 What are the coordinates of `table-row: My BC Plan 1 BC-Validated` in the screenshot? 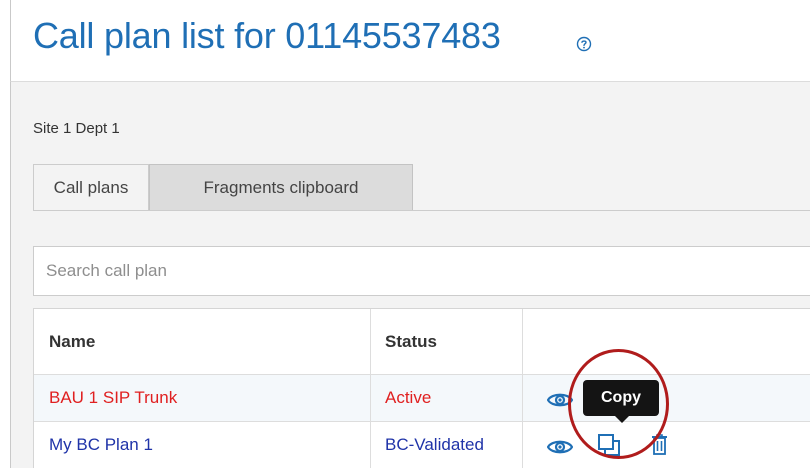 It's located at (422, 444).